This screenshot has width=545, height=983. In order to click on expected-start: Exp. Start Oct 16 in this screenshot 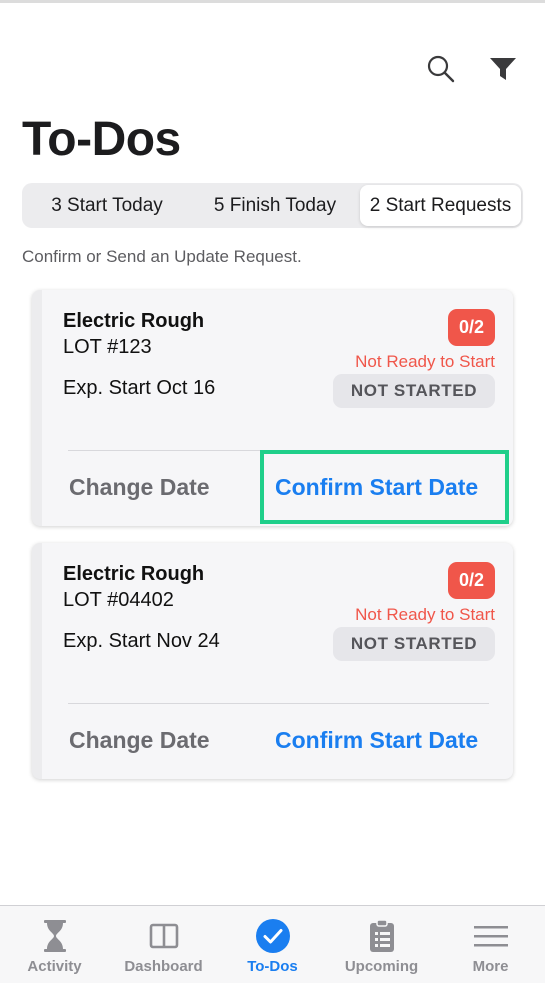, I will do `click(139, 388)`.